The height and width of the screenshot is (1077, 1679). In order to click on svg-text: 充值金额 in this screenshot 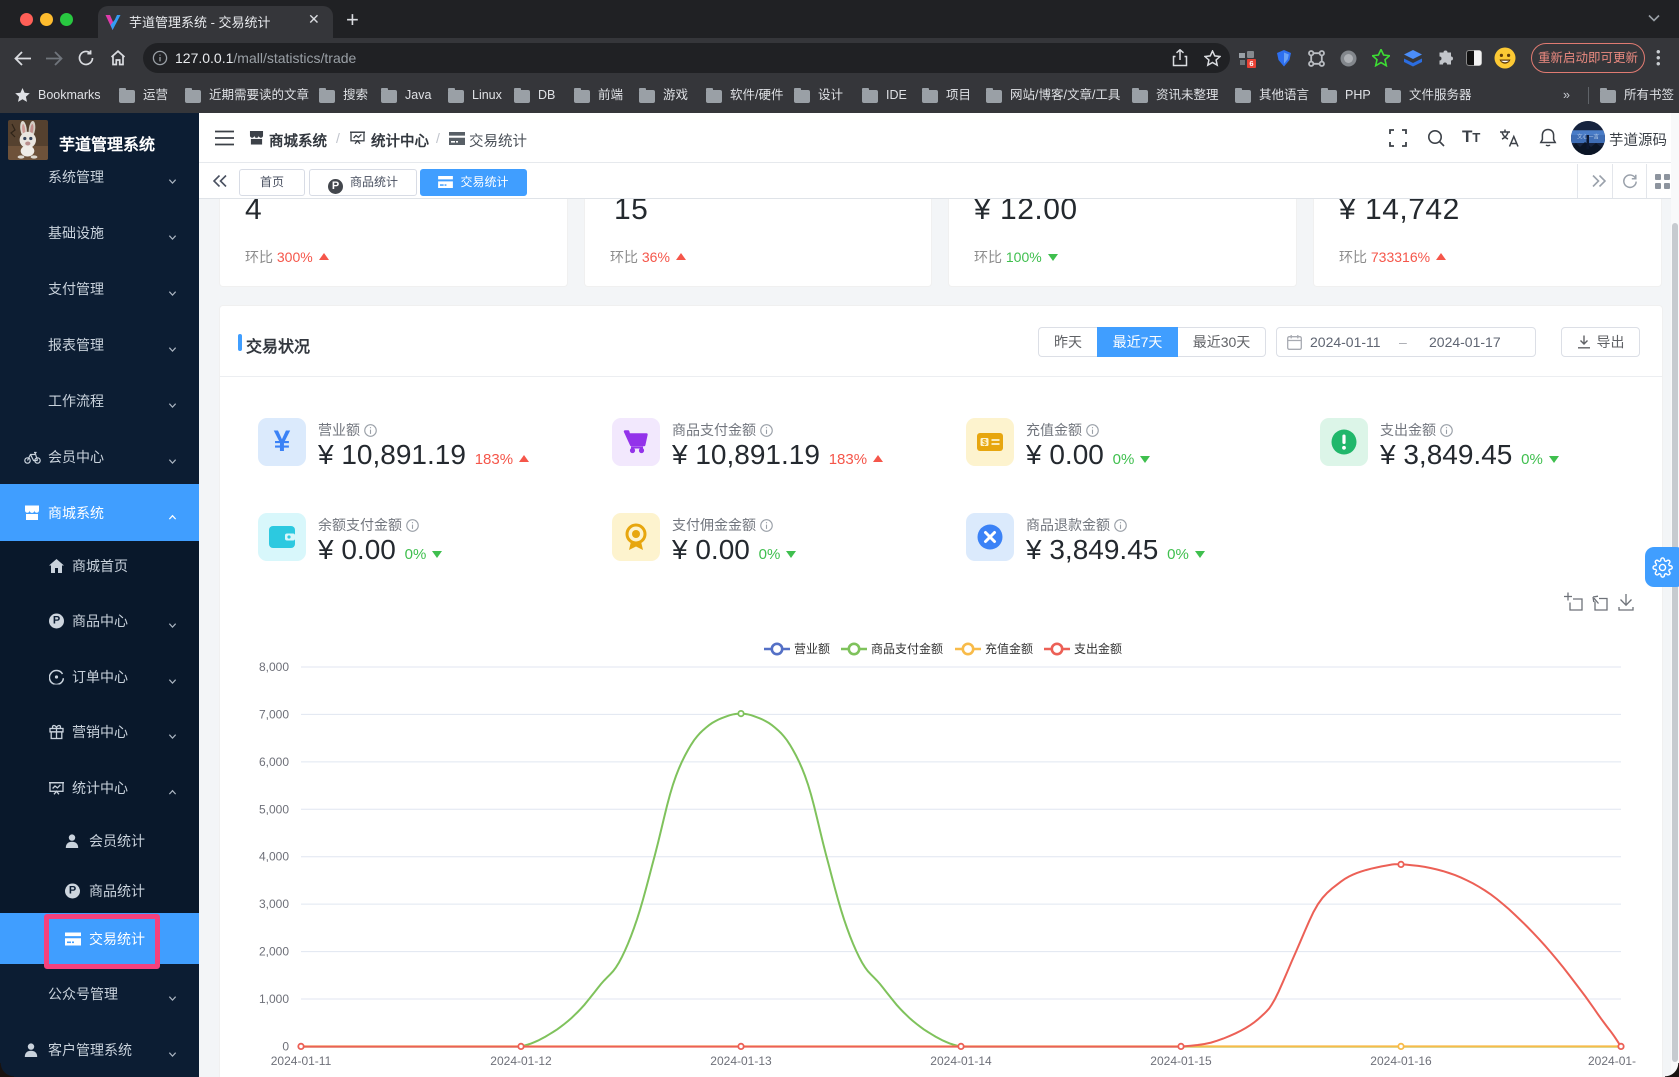, I will do `click(1009, 648)`.